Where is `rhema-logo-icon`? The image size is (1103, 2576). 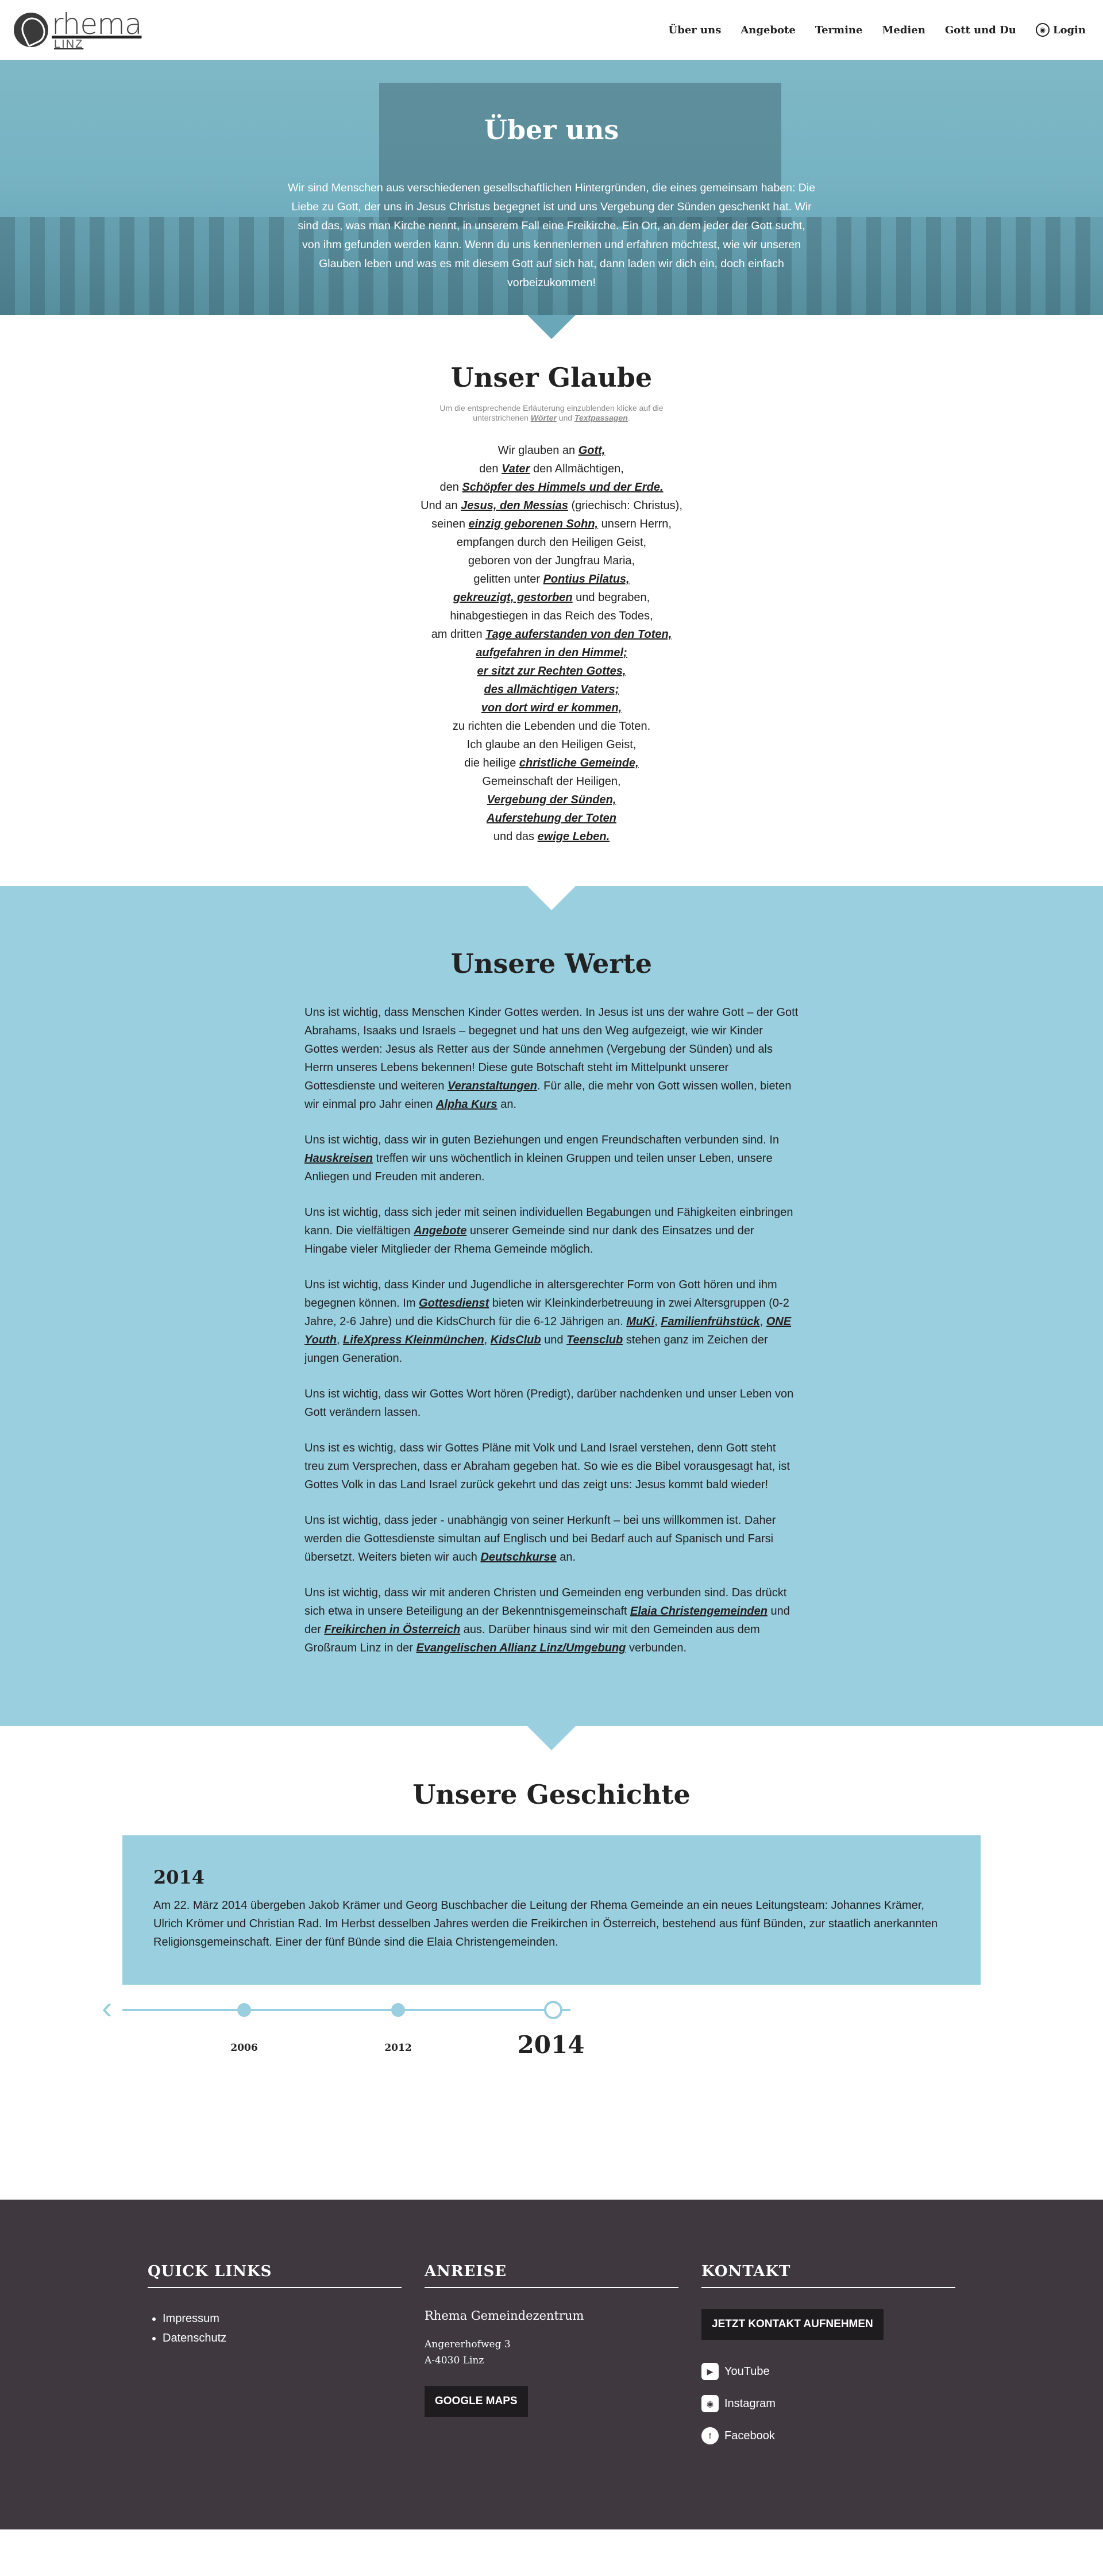 rhema-logo-icon is located at coordinates (31, 30).